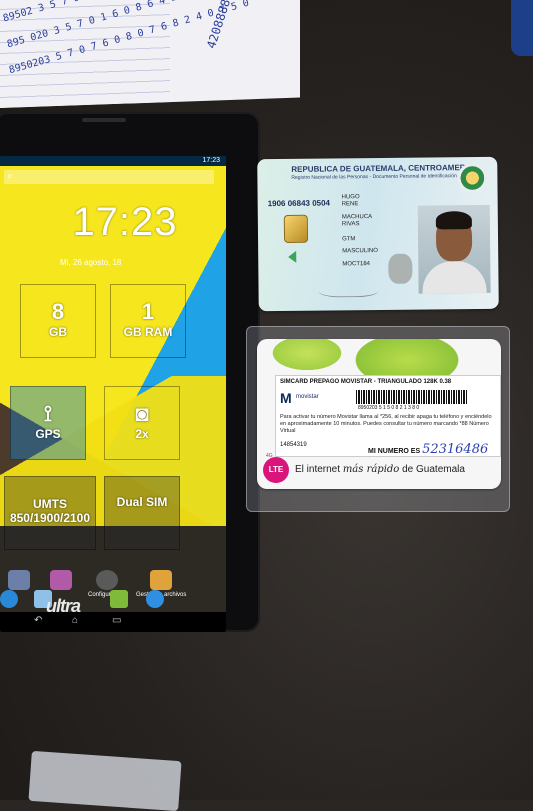  What do you see at coordinates (394, 451) in the screenshot?
I see `my-number-label: MI NUMERO ES` at bounding box center [394, 451].